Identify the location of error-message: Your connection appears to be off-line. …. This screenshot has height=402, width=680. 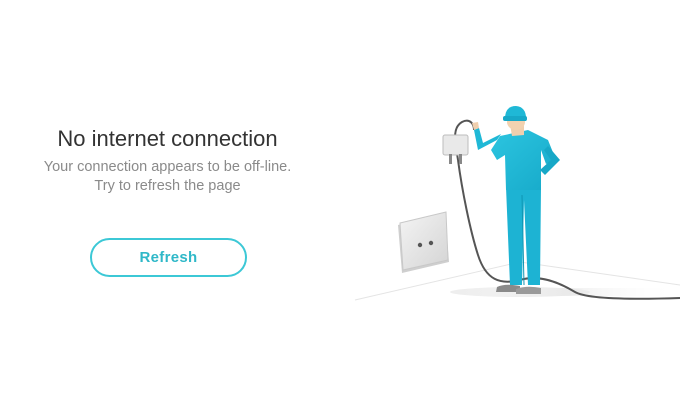
(167, 177).